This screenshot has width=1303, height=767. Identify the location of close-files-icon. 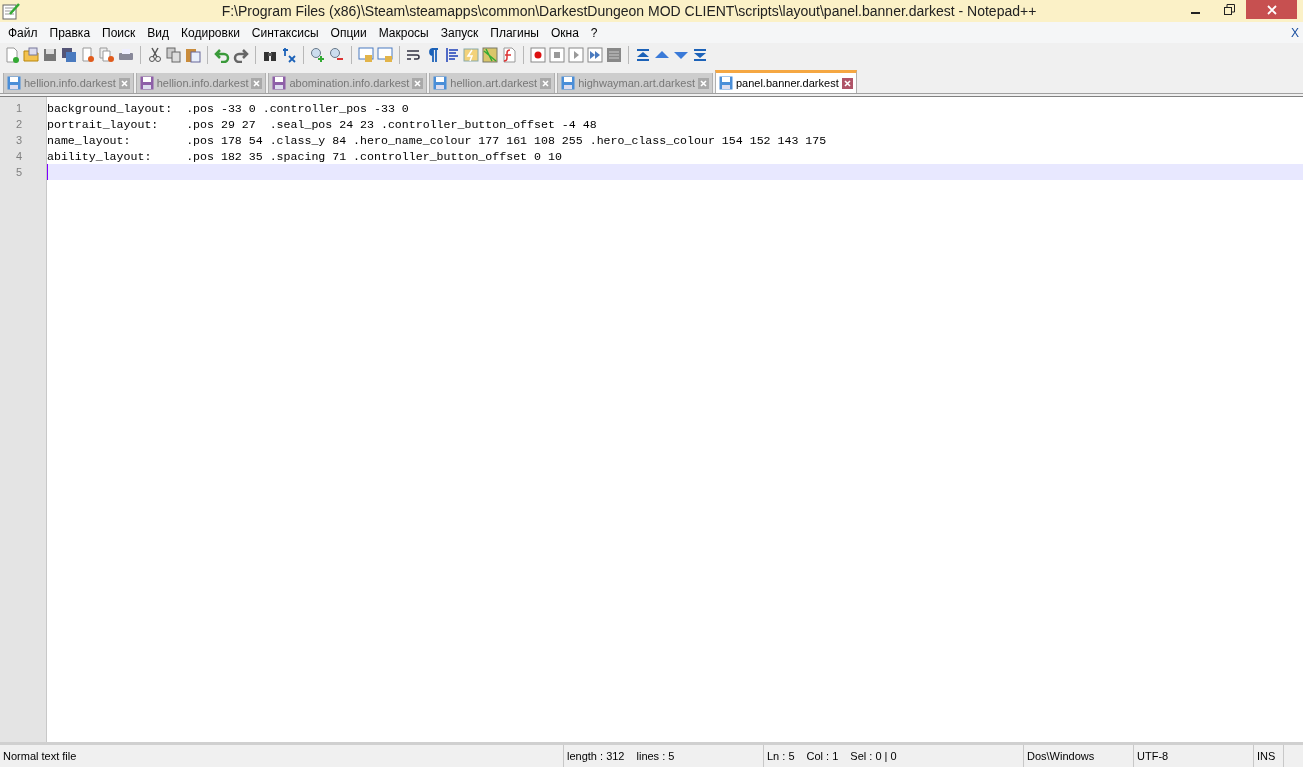
(107, 55).